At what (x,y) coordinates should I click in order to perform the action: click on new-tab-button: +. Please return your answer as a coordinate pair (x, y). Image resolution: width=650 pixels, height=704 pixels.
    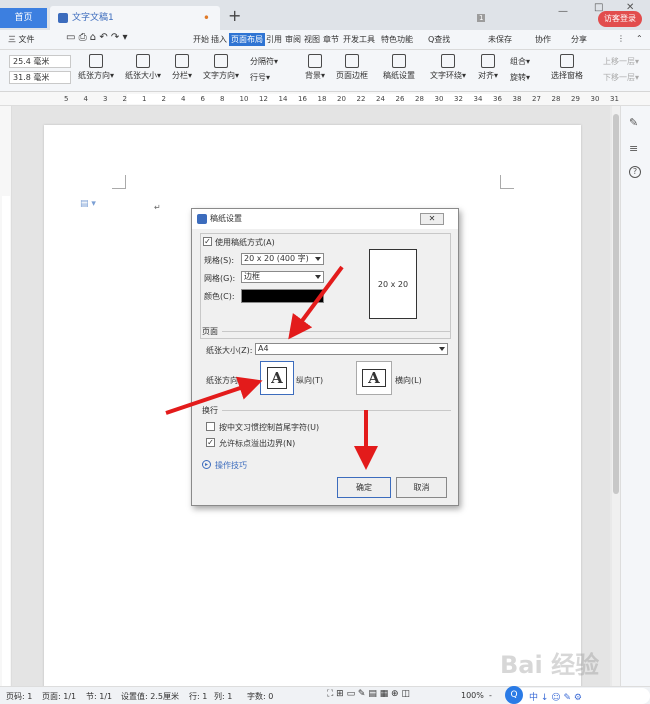
    Looking at the image, I should click on (234, 15).